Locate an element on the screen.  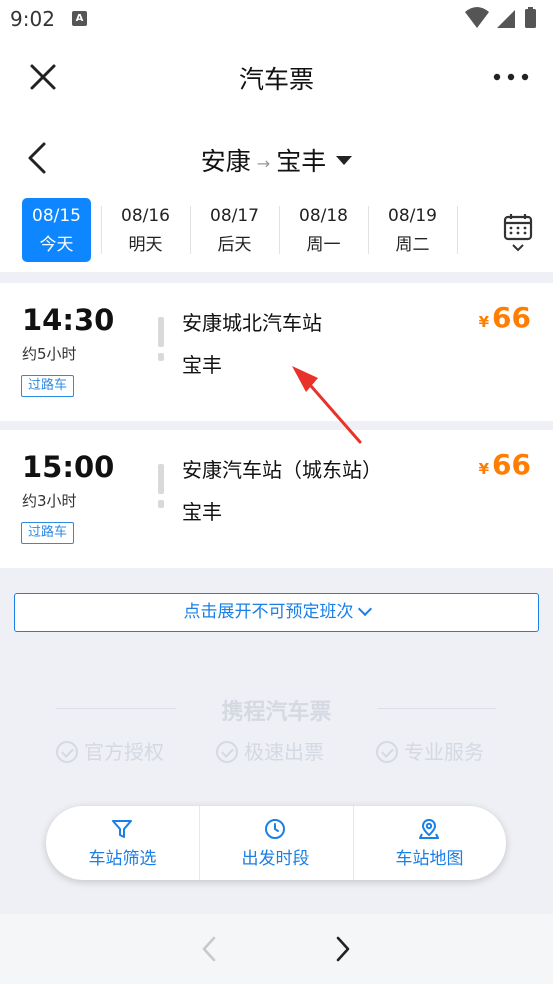
title-bar: 汽车票 is located at coordinates (276, 77).